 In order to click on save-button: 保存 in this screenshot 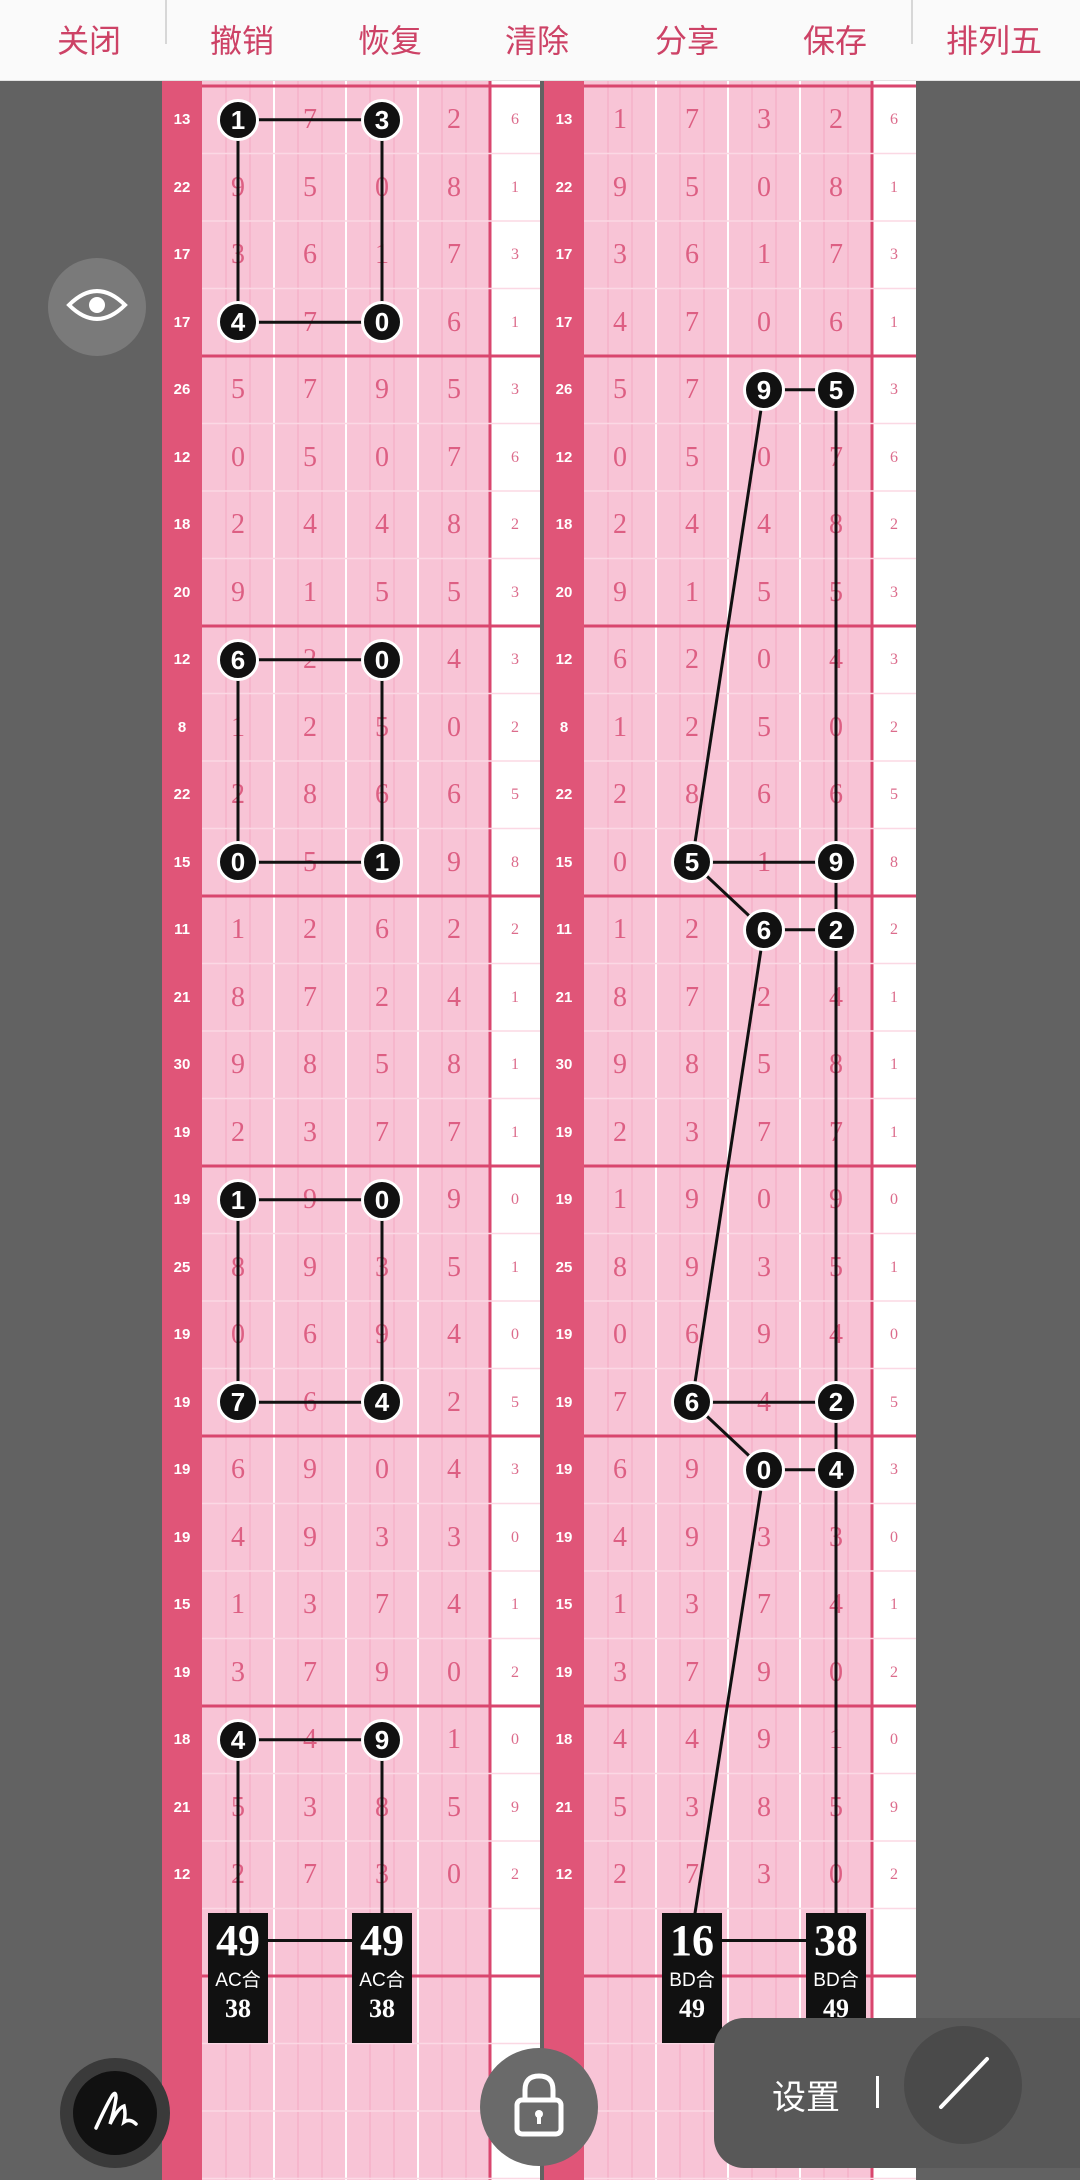, I will do `click(835, 40)`.